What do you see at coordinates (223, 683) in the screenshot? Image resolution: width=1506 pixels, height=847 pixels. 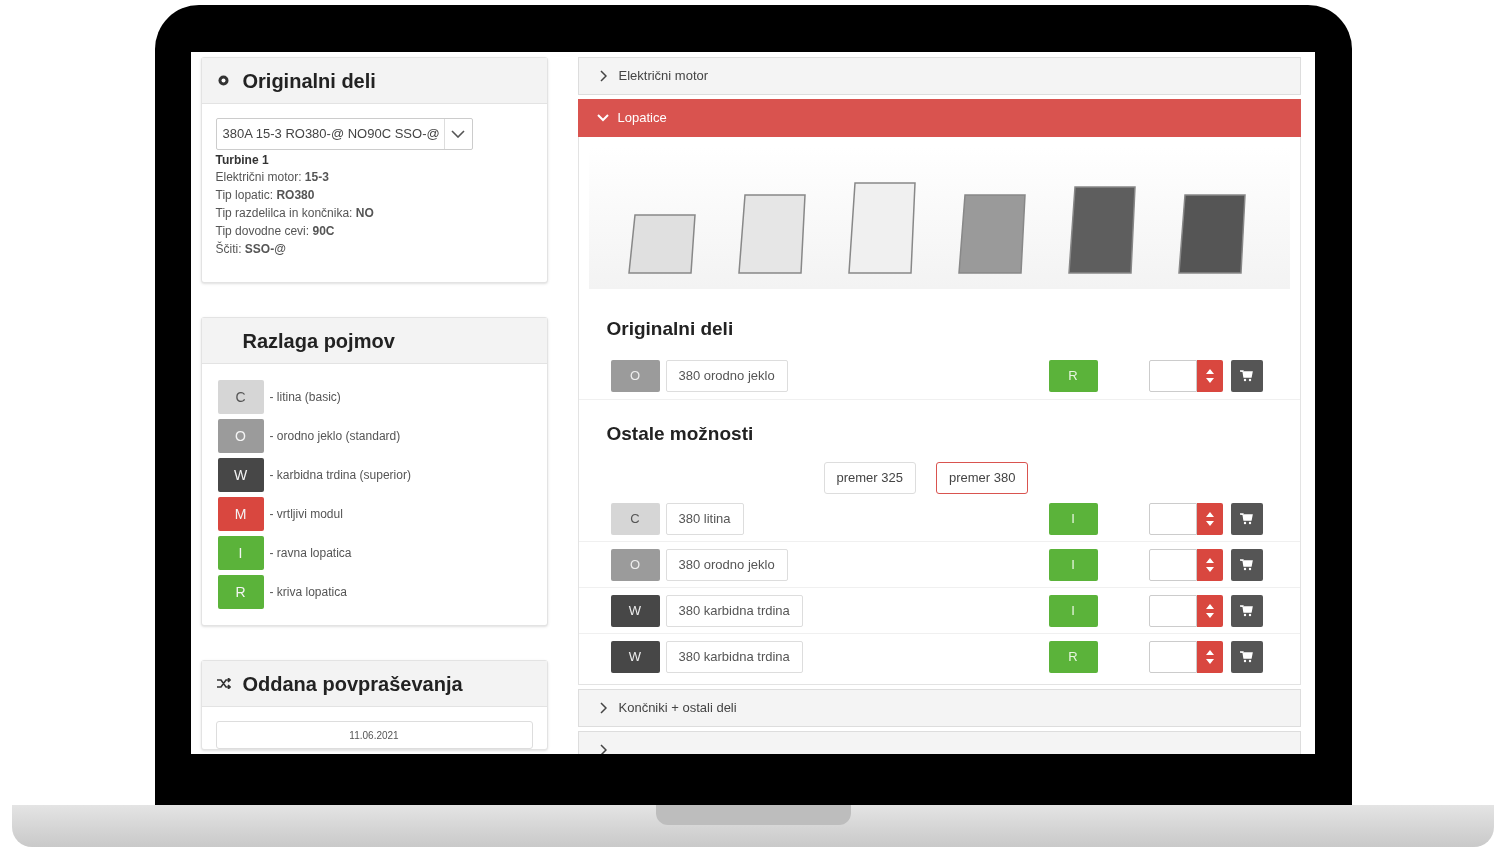 I see `shuffle-icon` at bounding box center [223, 683].